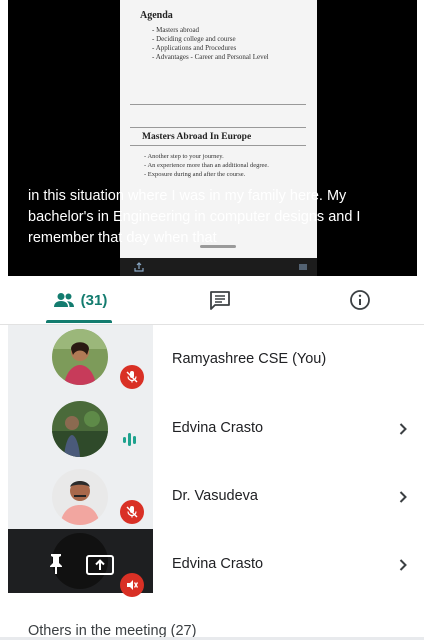 The width and height of the screenshot is (424, 641). I want to click on tab-info, so click(360, 300).